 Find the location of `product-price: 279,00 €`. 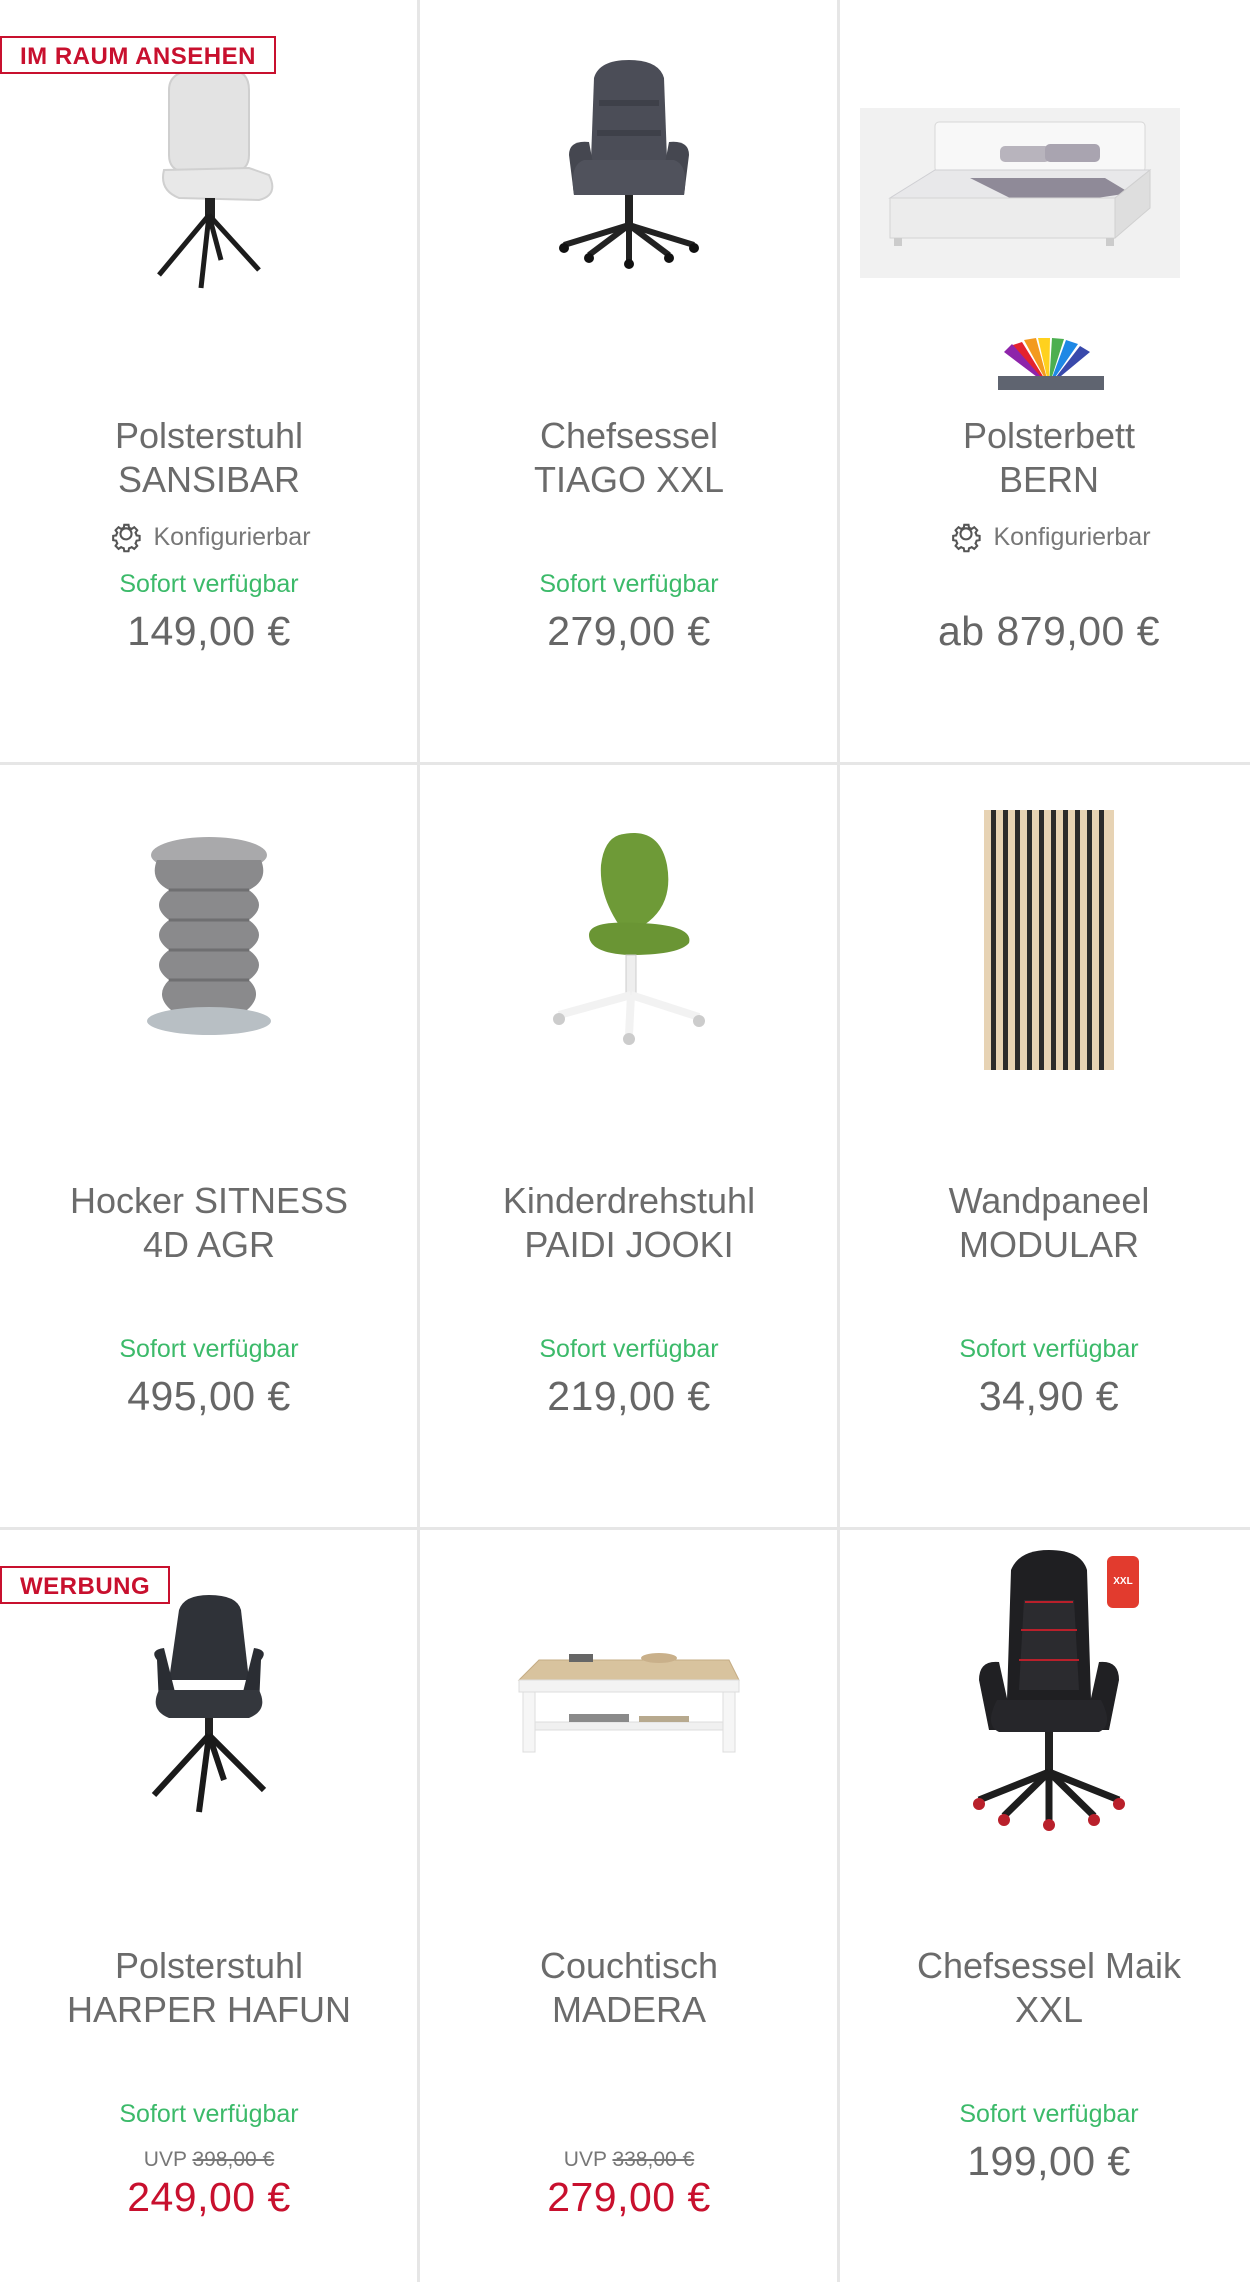

product-price: 279,00 € is located at coordinates (629, 631).